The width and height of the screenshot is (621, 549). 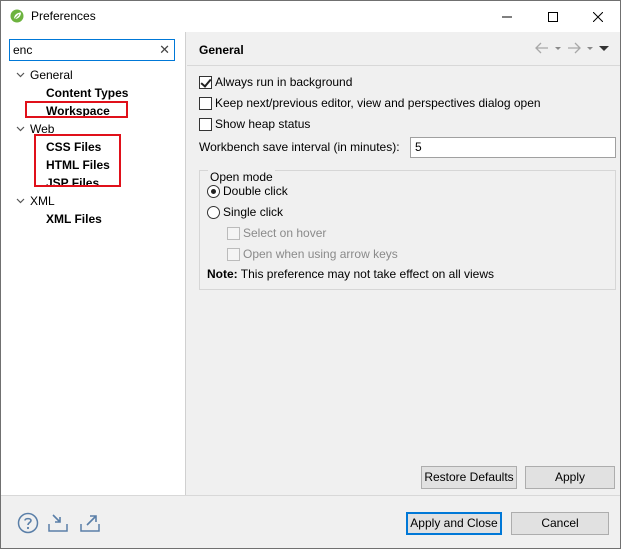 I want to click on close-button, so click(x=598, y=16).